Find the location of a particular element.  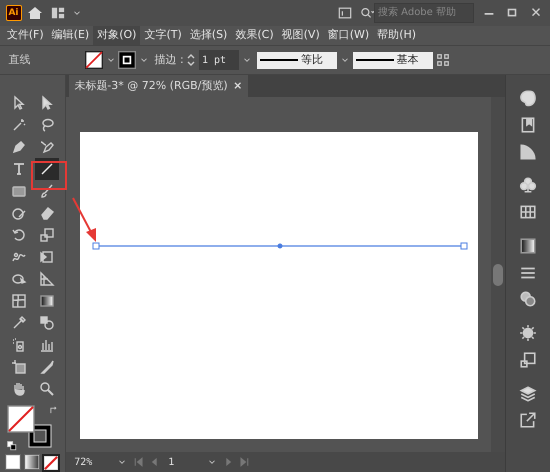

mesh-icon is located at coordinates (18, 300).